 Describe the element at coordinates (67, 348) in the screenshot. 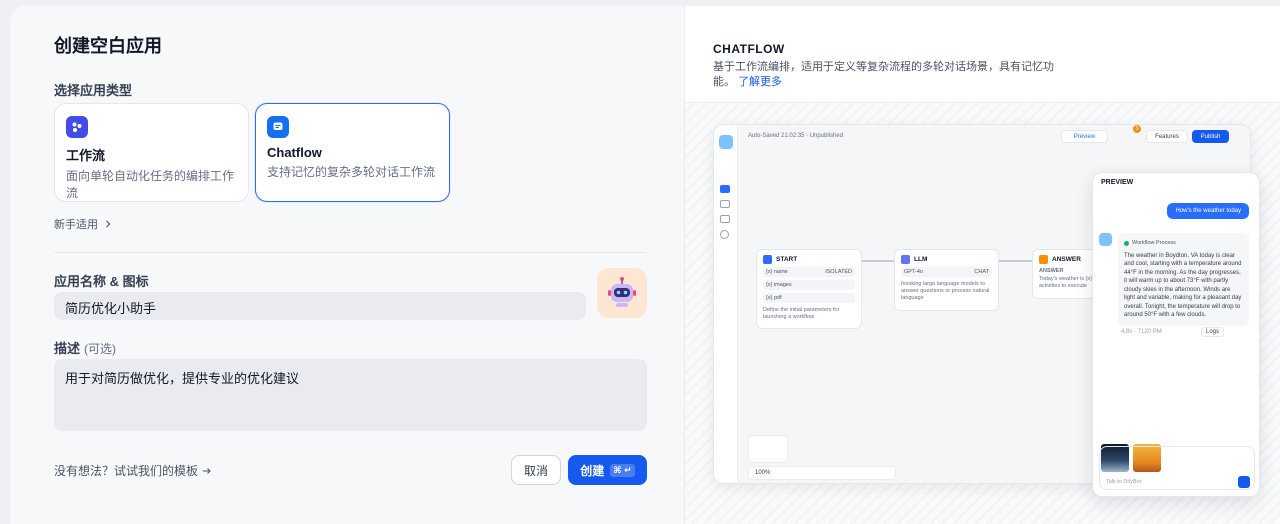

I see `desc-label: 描述` at that location.